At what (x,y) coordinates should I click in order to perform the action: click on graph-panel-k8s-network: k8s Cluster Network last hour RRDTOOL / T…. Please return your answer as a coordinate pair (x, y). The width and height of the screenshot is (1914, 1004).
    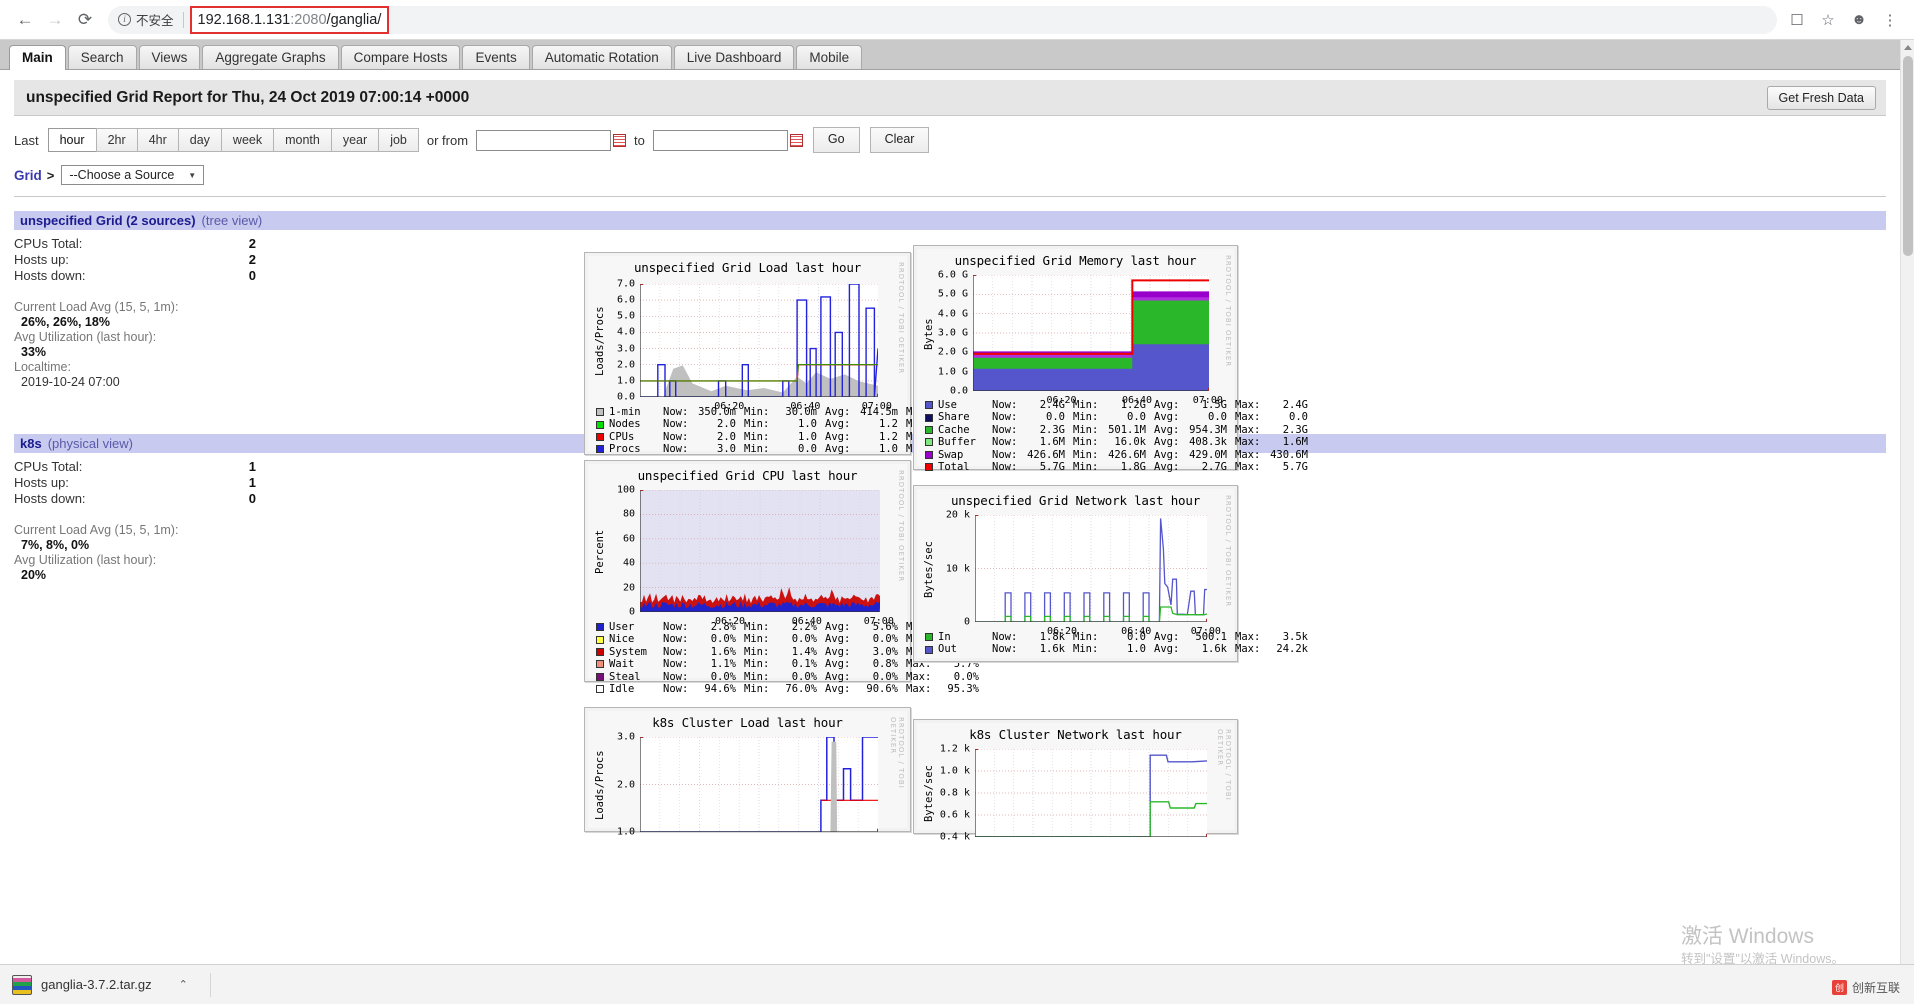
    Looking at the image, I should click on (1075, 781).